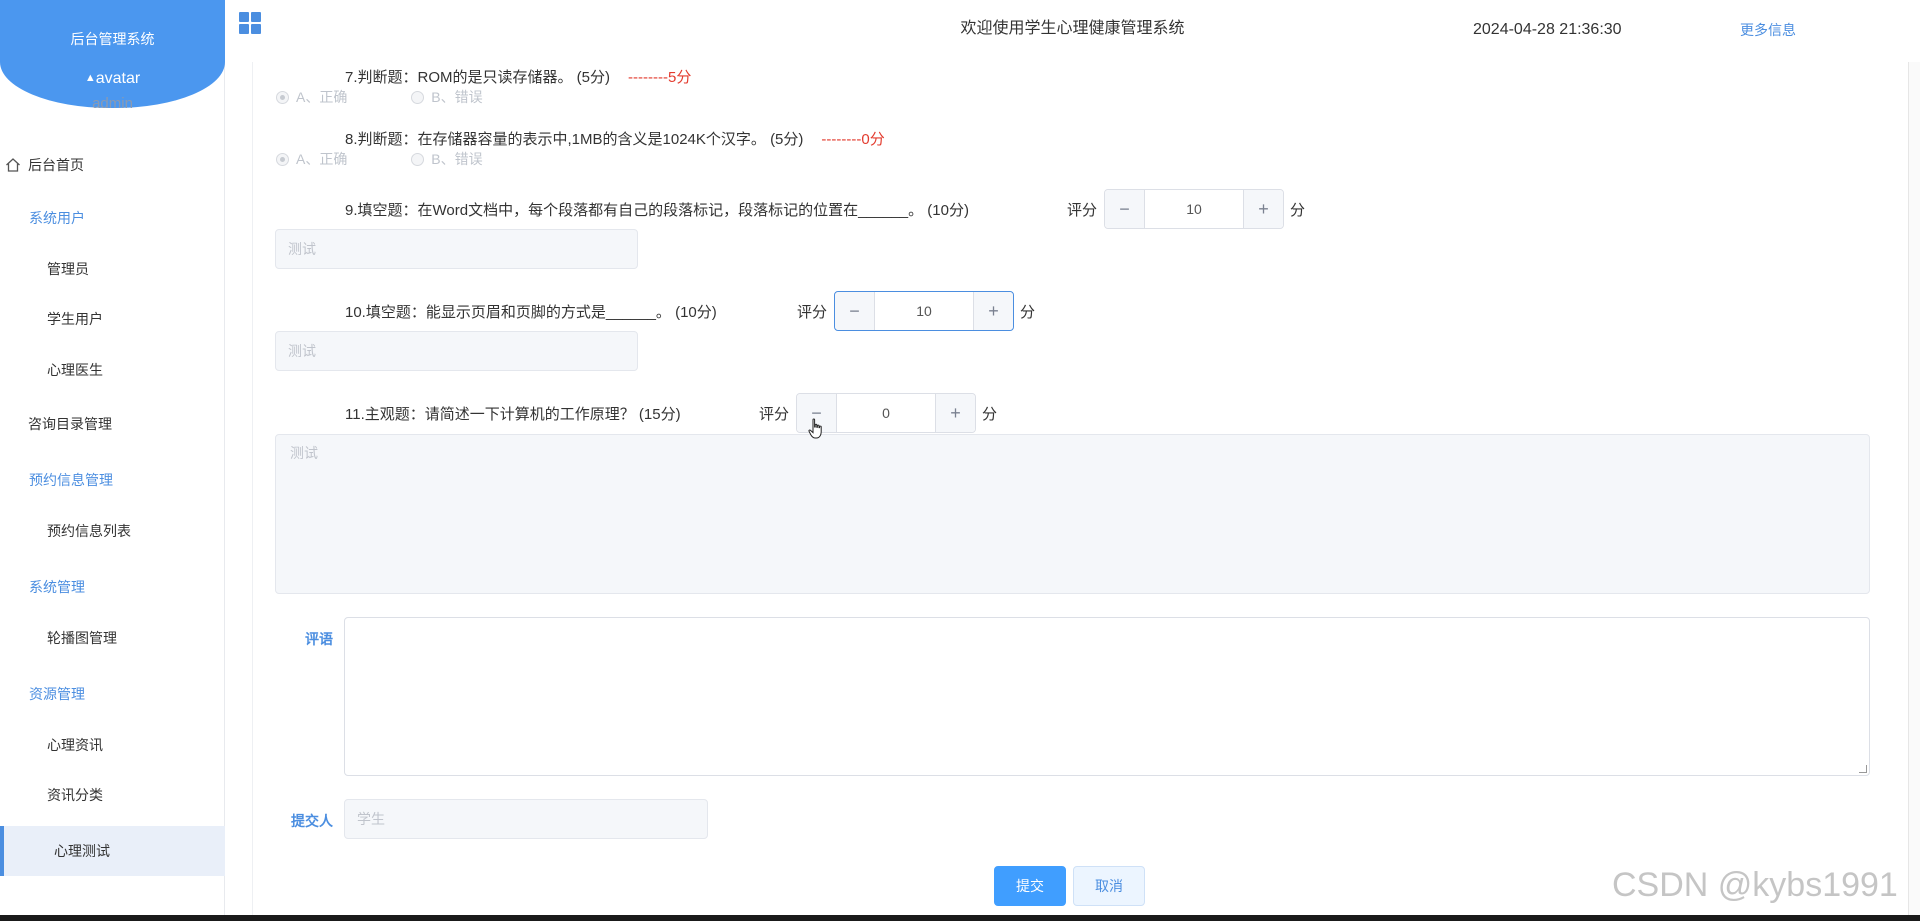 This screenshot has width=1920, height=921. What do you see at coordinates (1755, 885) in the screenshot?
I see `watermark: CSDN @kybs1991` at bounding box center [1755, 885].